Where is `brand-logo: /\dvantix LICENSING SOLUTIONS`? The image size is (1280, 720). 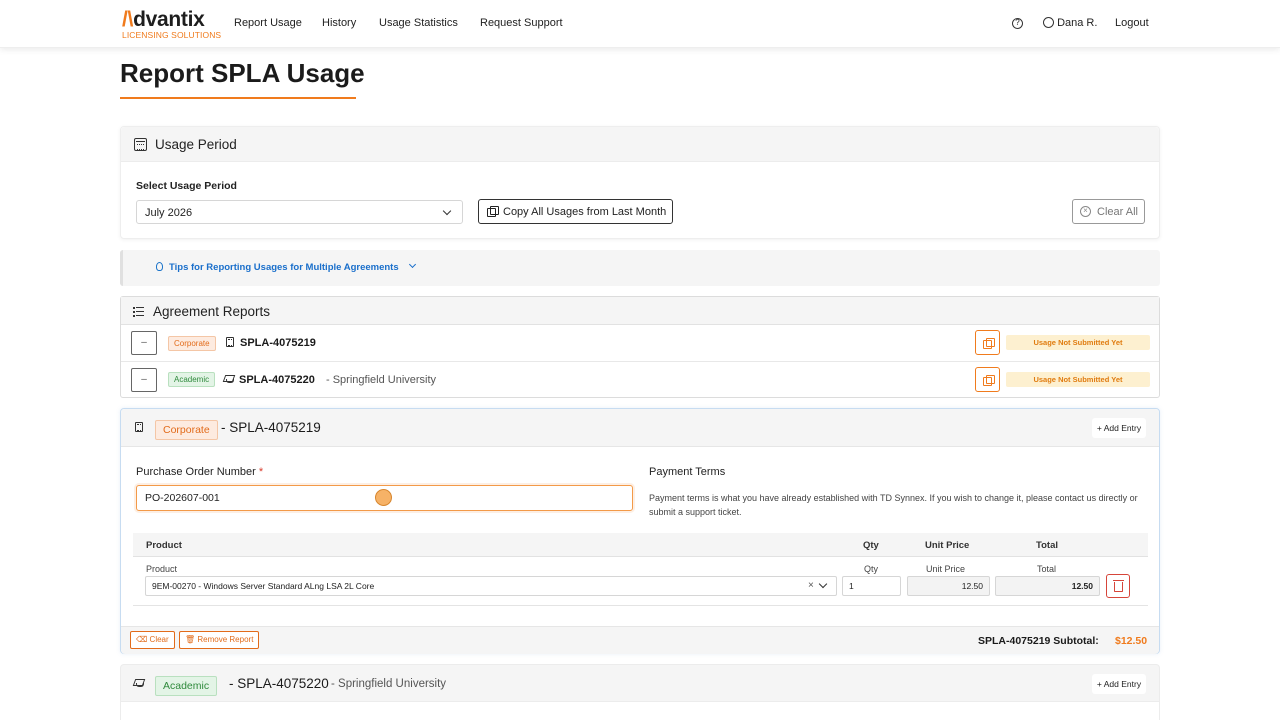
brand-logo: /\dvantix LICENSING SOLUTIONS is located at coordinates (171, 24).